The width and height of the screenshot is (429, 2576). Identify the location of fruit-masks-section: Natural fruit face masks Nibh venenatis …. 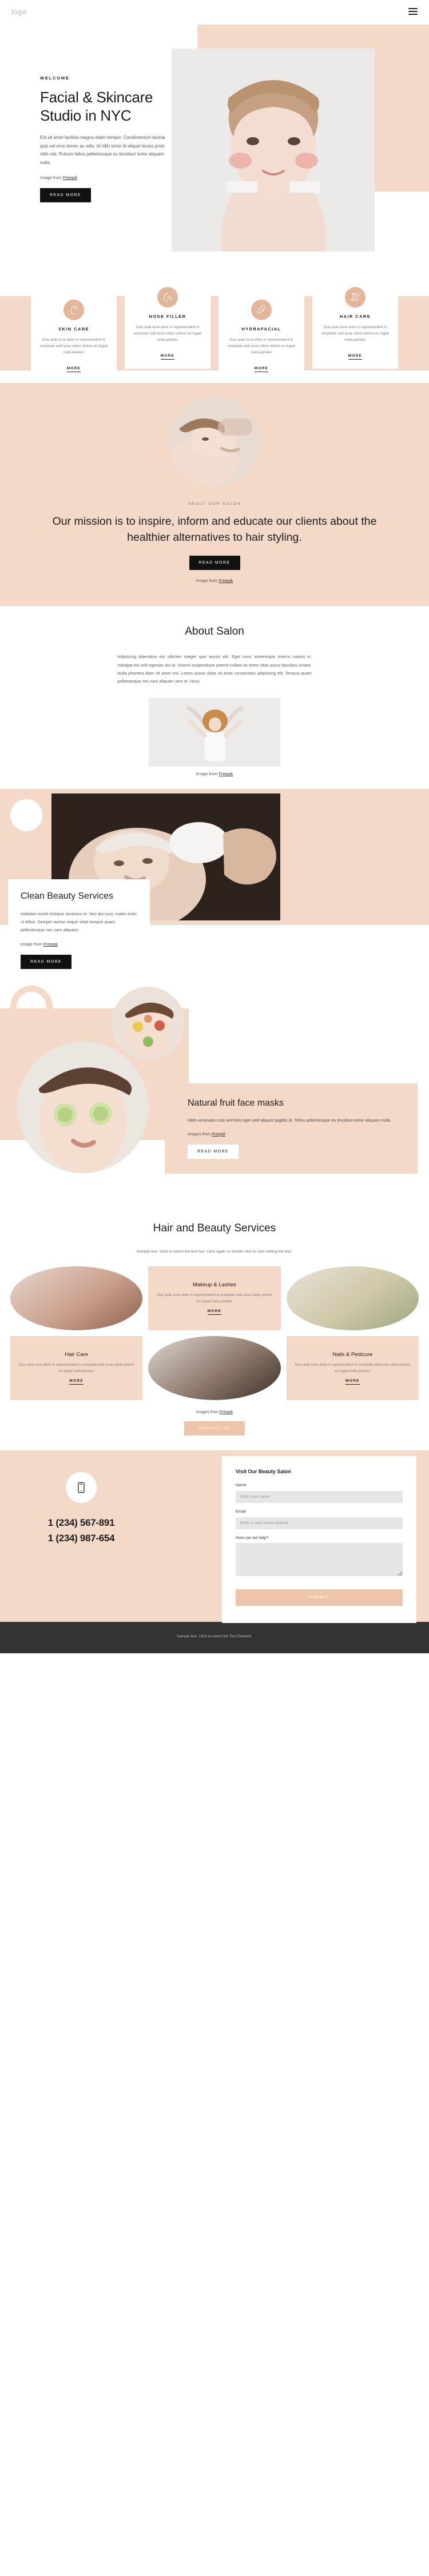
(214, 1092).